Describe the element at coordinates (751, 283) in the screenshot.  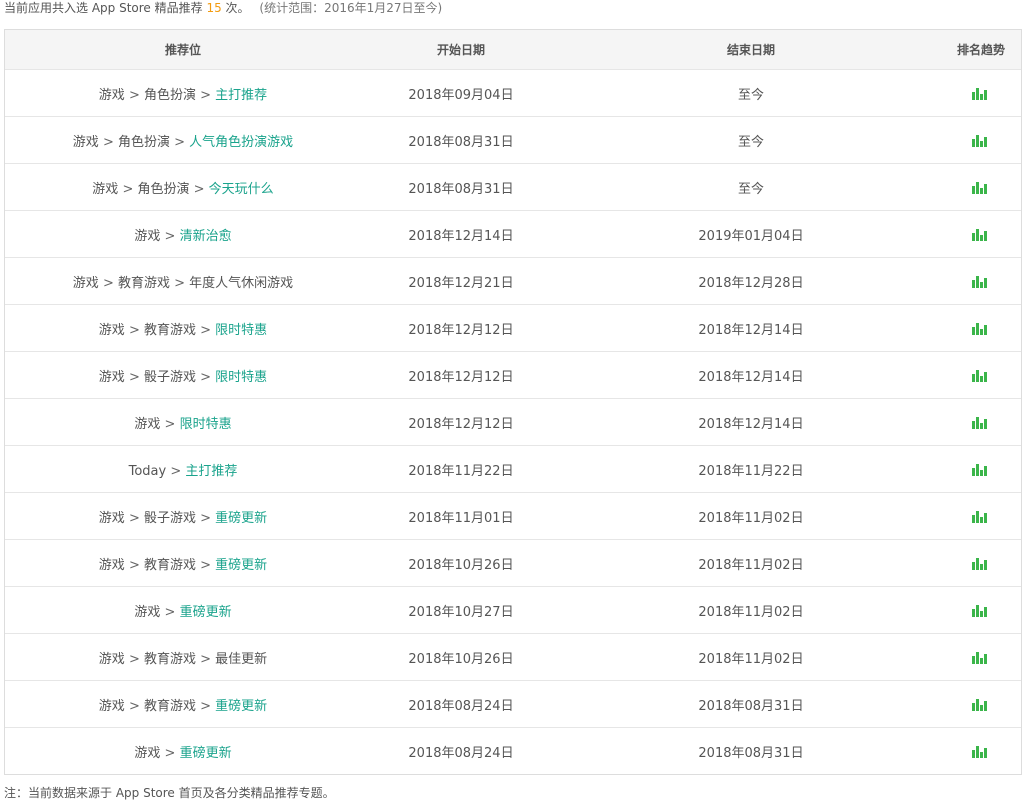
I see `end-date: 2018年12月28日` at that location.